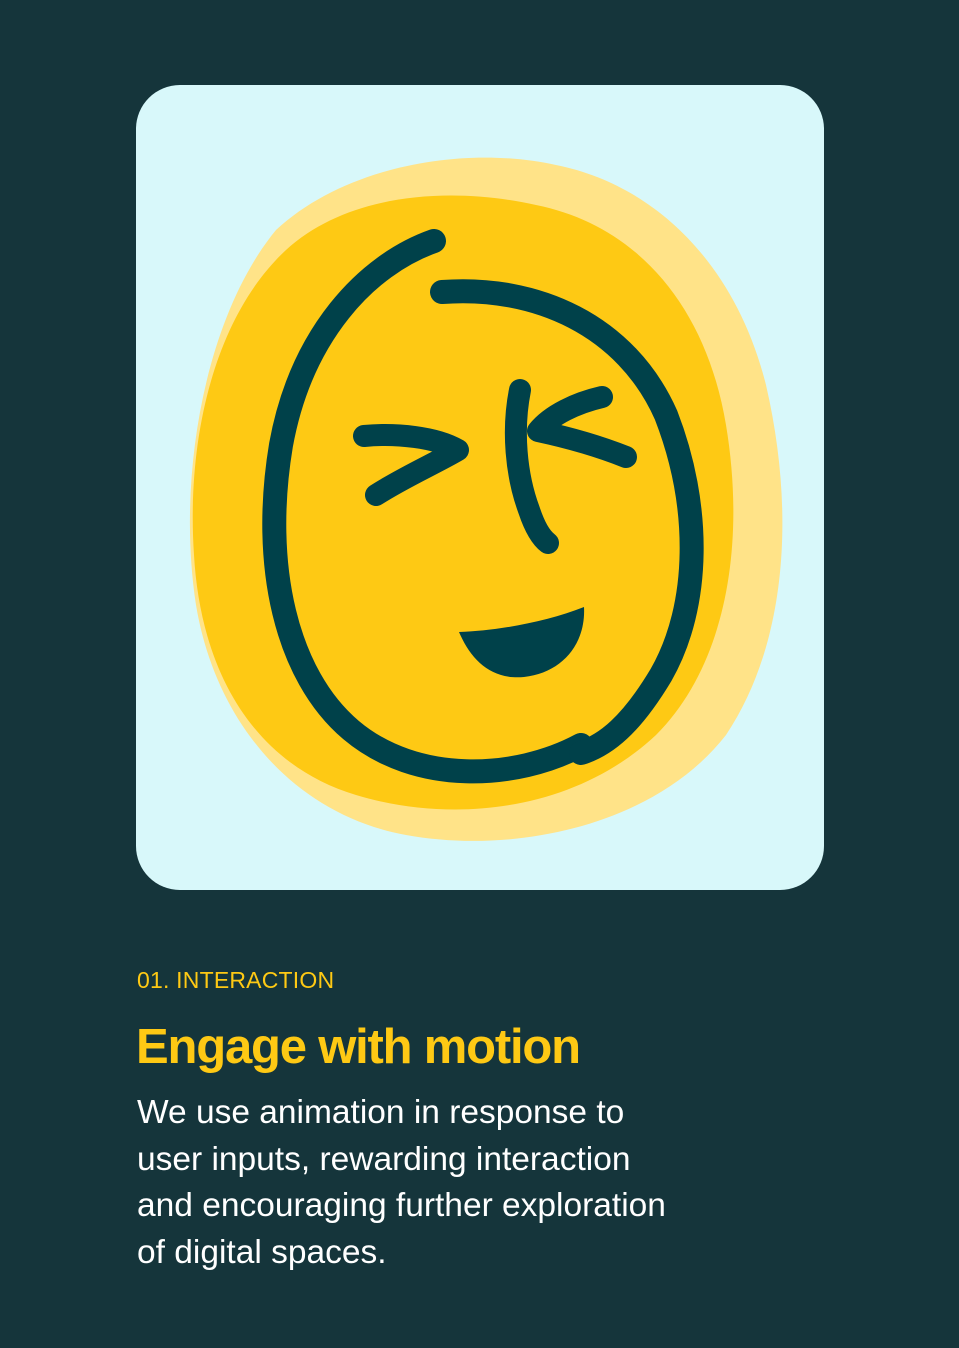 This screenshot has width=959, height=1348. Describe the element at coordinates (358, 1047) in the screenshot. I see `section-headline: Engage with motion` at that location.